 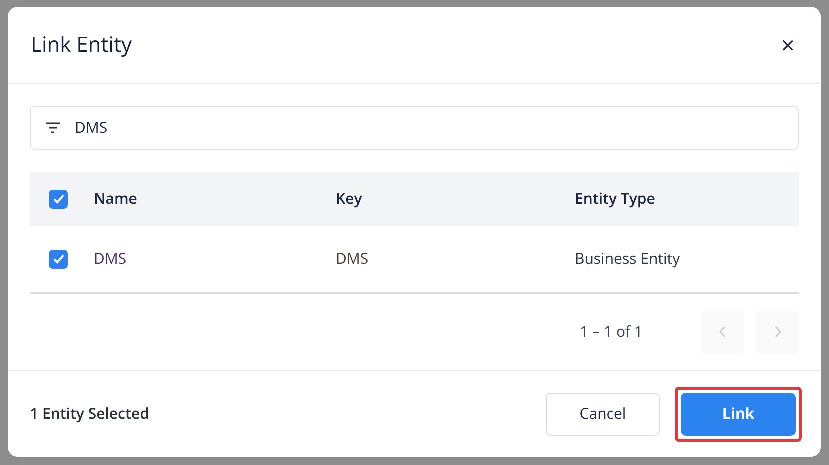 I want to click on dialog-title: Link Entity, so click(x=81, y=45).